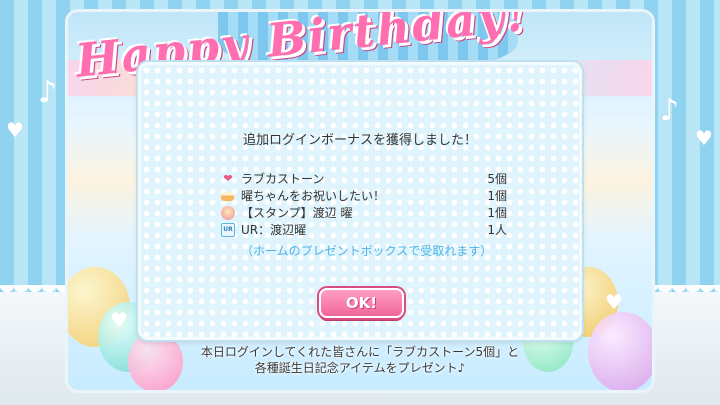  Describe the element at coordinates (283, 179) in the screenshot. I see `reward-name: ラブカストーン` at that location.